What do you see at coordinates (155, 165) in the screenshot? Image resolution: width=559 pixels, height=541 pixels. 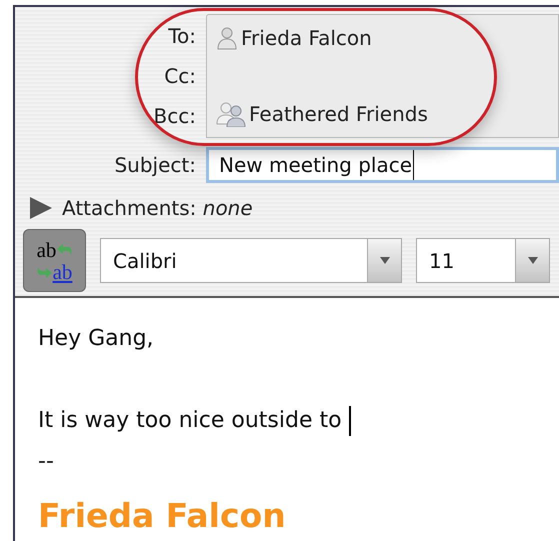 I see `subject-label: Subject:` at bounding box center [155, 165].